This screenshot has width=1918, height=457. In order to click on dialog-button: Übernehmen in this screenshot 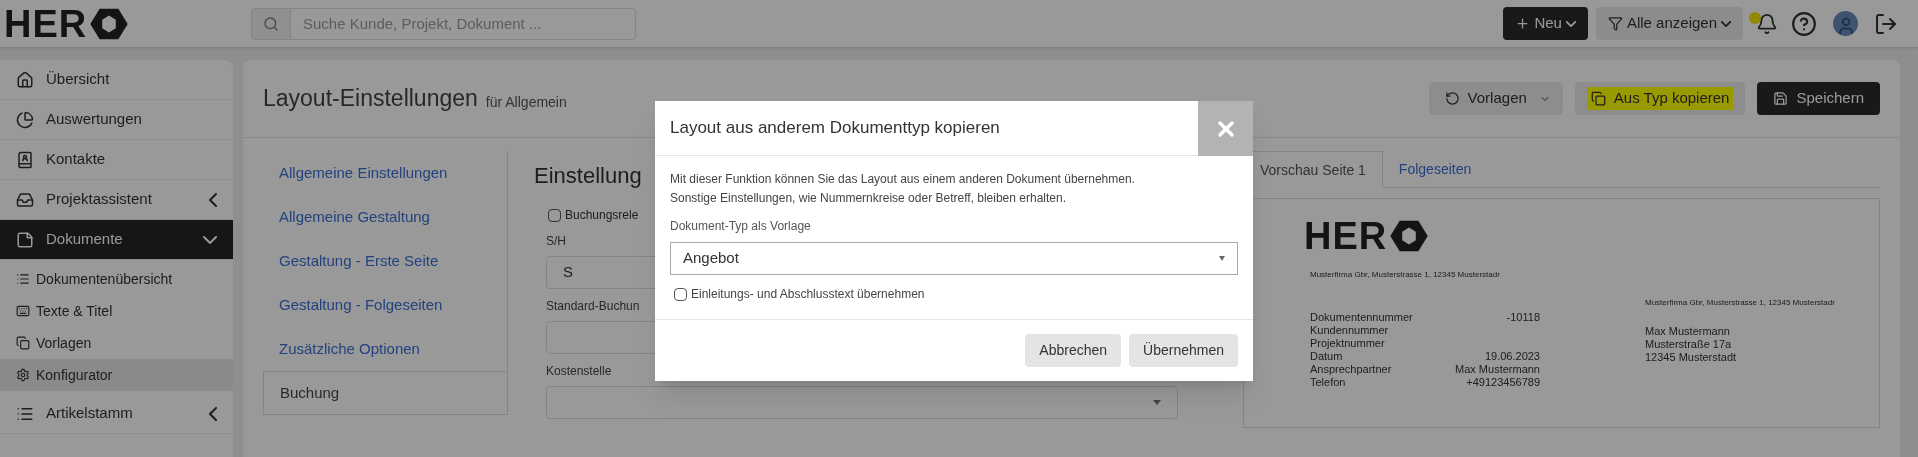, I will do `click(1183, 350)`.